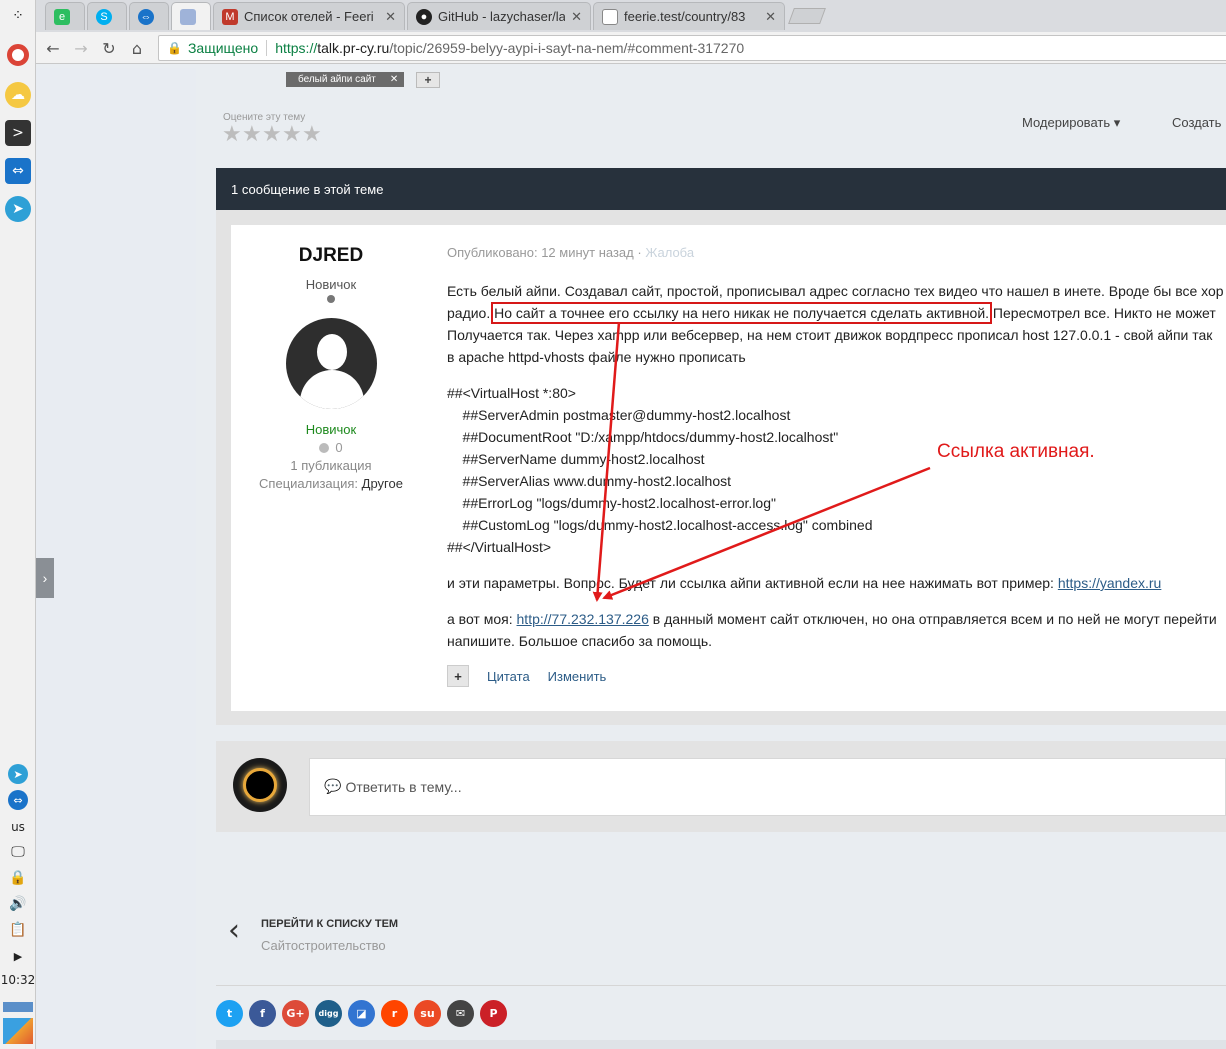 Image resolution: width=1226 pixels, height=1049 pixels. What do you see at coordinates (577, 676) in the screenshot?
I see `edit-link: Изменить` at bounding box center [577, 676].